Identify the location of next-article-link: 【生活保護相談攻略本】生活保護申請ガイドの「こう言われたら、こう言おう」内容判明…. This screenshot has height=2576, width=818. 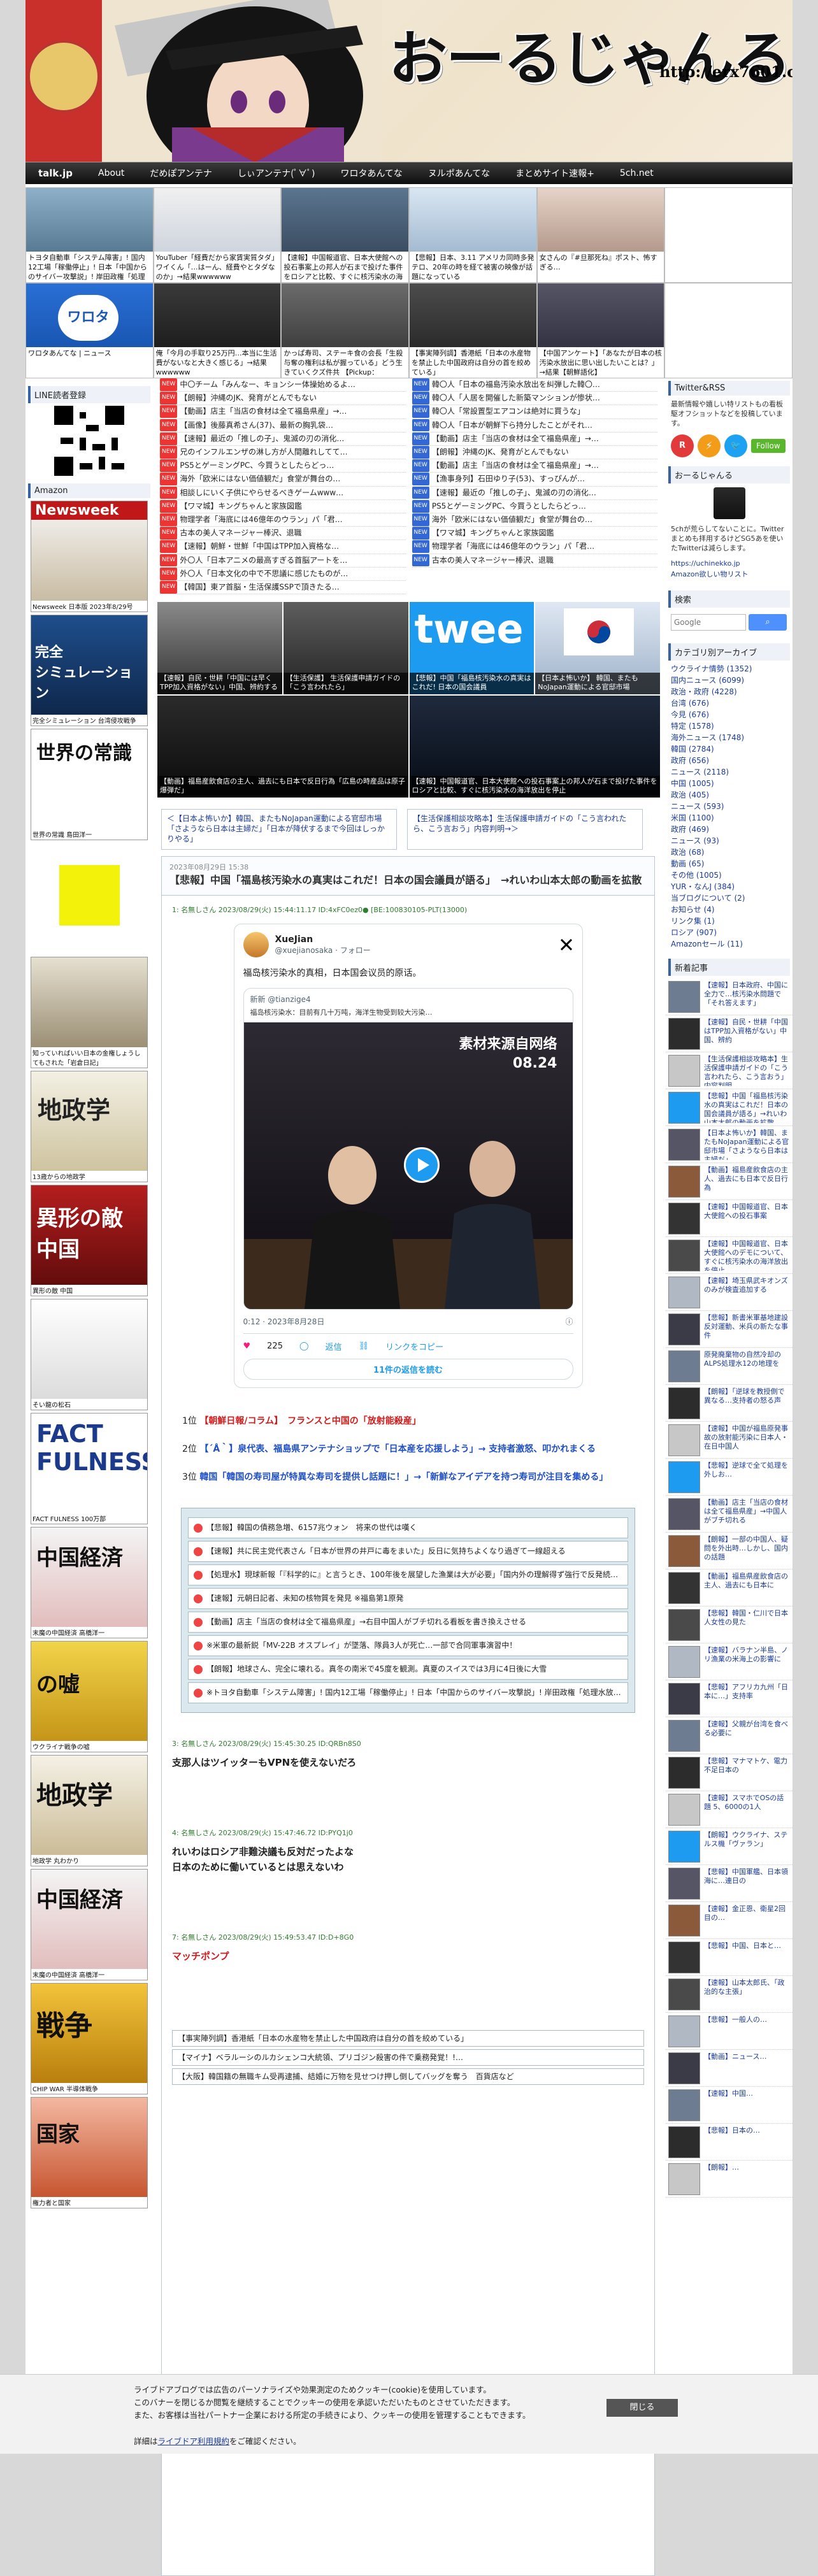
(525, 829).